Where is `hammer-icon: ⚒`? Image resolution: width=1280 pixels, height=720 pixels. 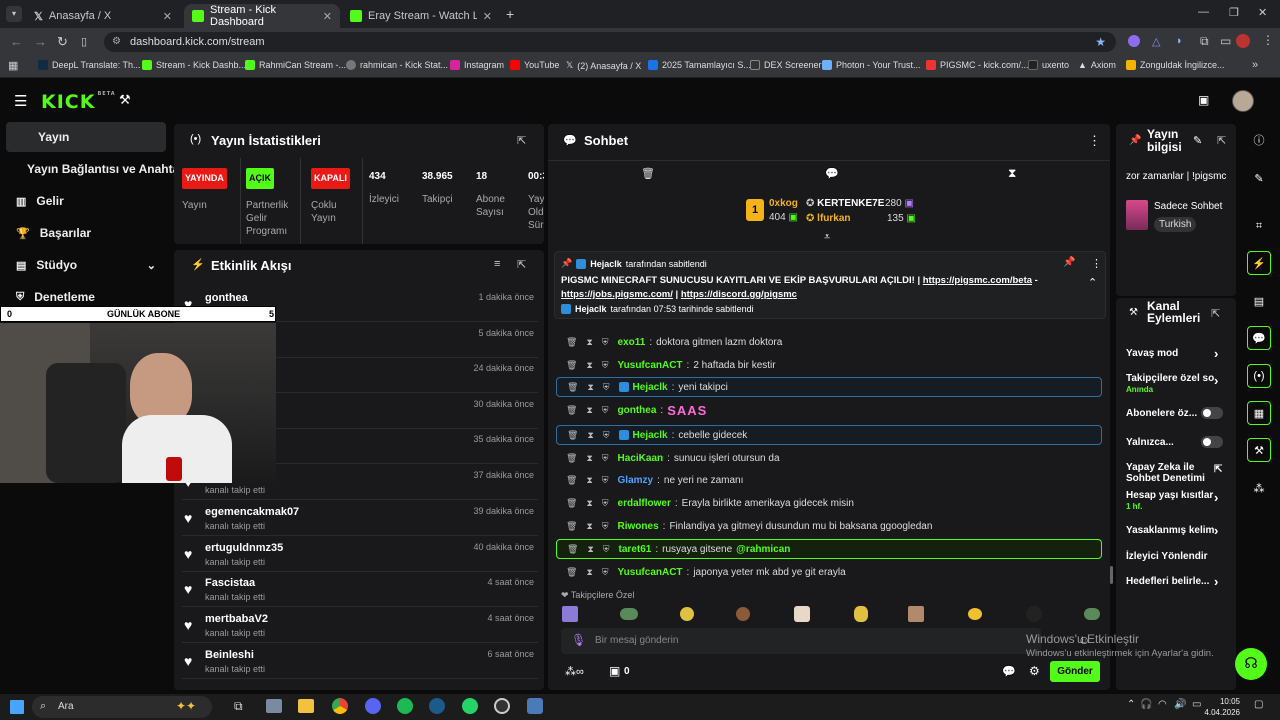 hammer-icon: ⚒ is located at coordinates (125, 100).